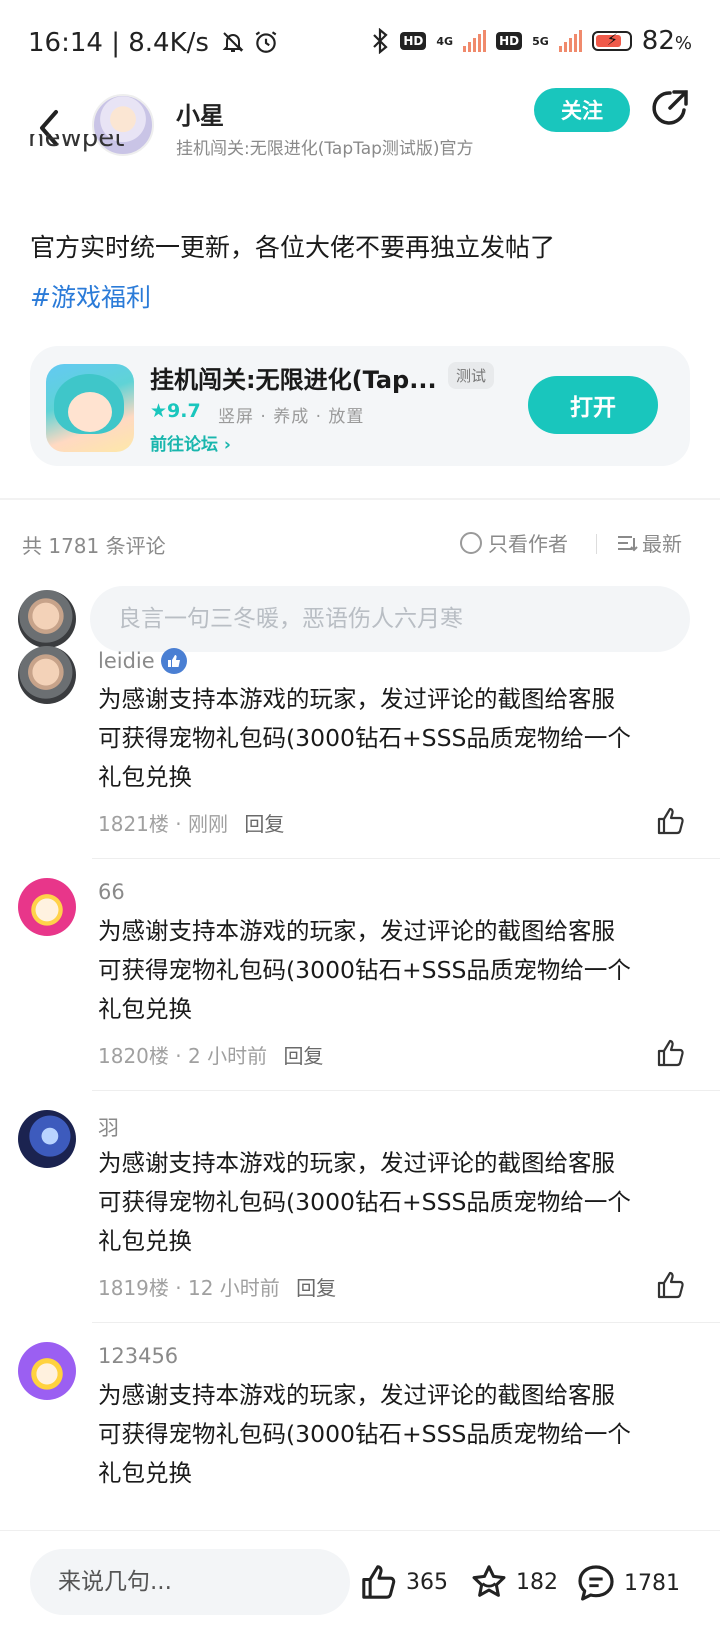 Image resolution: width=720 pixels, height=1640 pixels. I want to click on follow-button: 关注, so click(582, 110).